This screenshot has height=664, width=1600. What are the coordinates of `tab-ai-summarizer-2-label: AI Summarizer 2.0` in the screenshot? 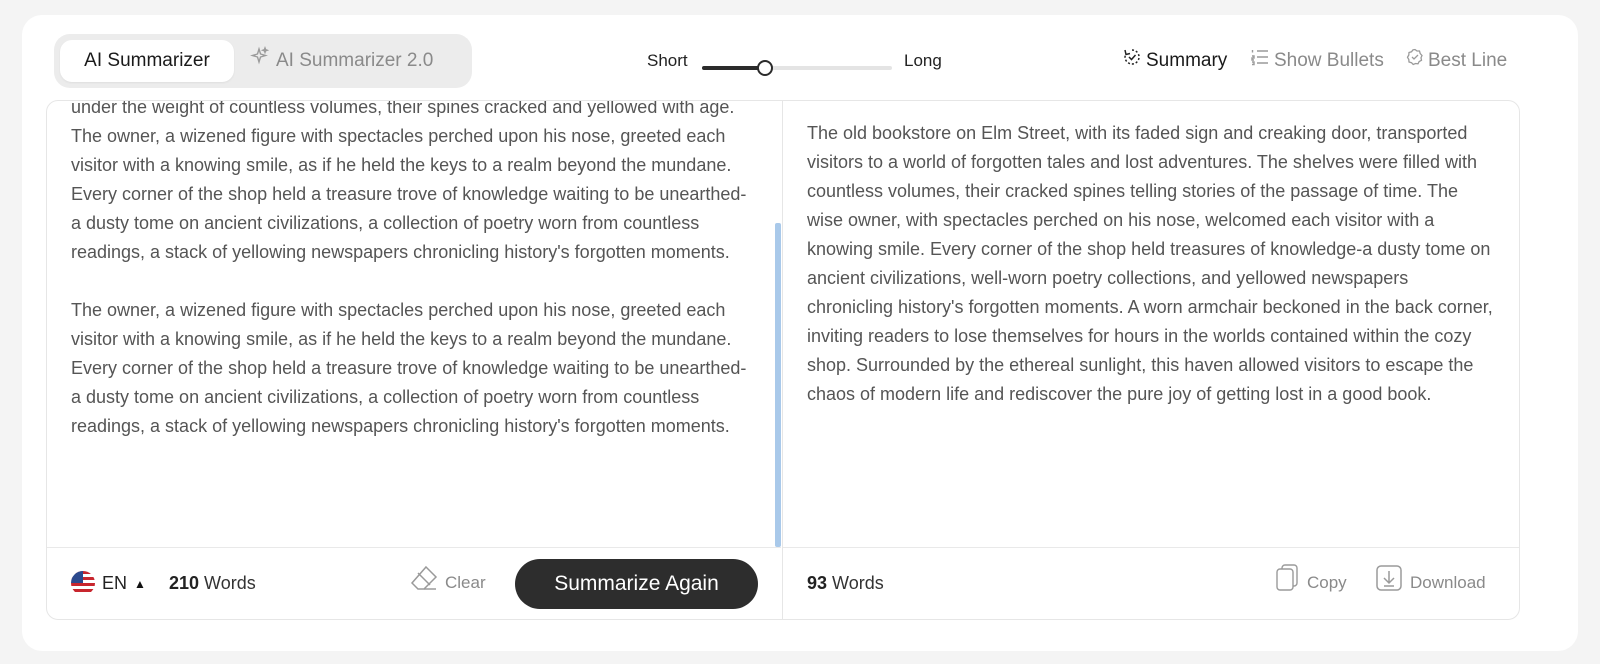 It's located at (355, 61).